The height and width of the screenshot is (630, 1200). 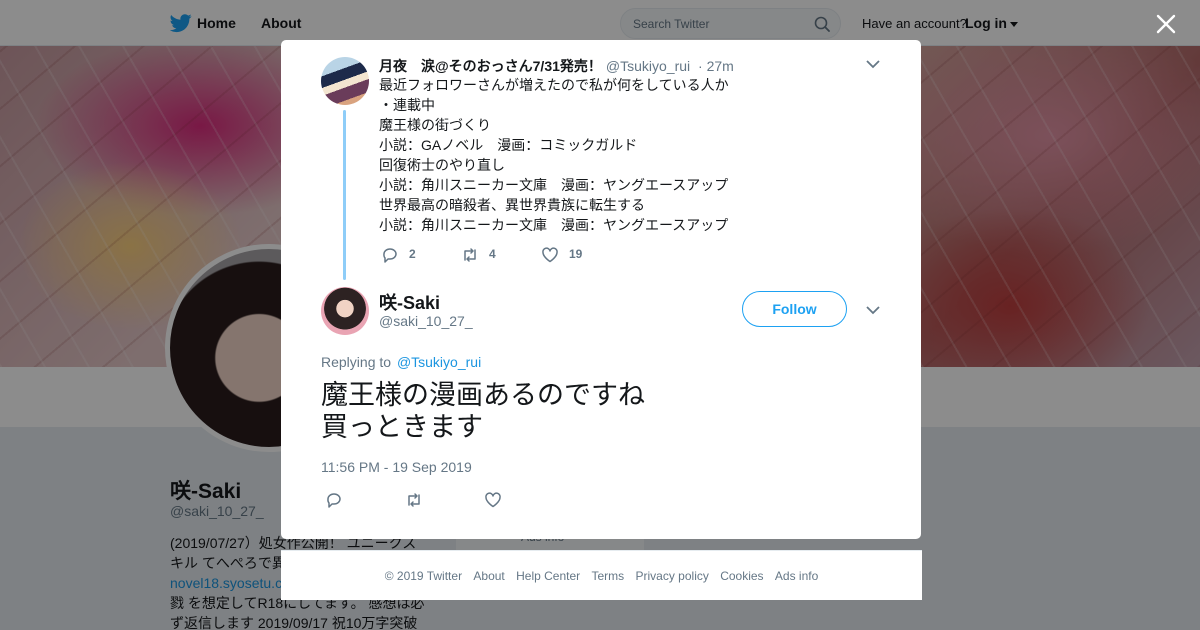 I want to click on tweet-text-line: 回復術士のやり直し, so click(x=442, y=165).